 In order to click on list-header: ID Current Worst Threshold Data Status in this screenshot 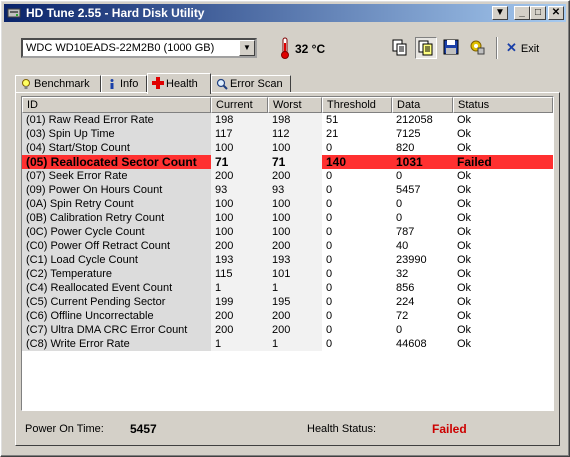, I will do `click(287, 105)`.